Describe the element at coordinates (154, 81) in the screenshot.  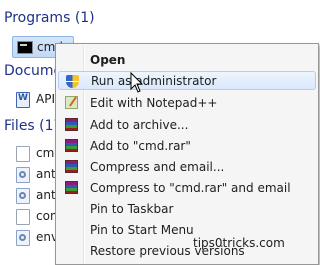
I see `menu-item-label: Run as administrator` at that location.